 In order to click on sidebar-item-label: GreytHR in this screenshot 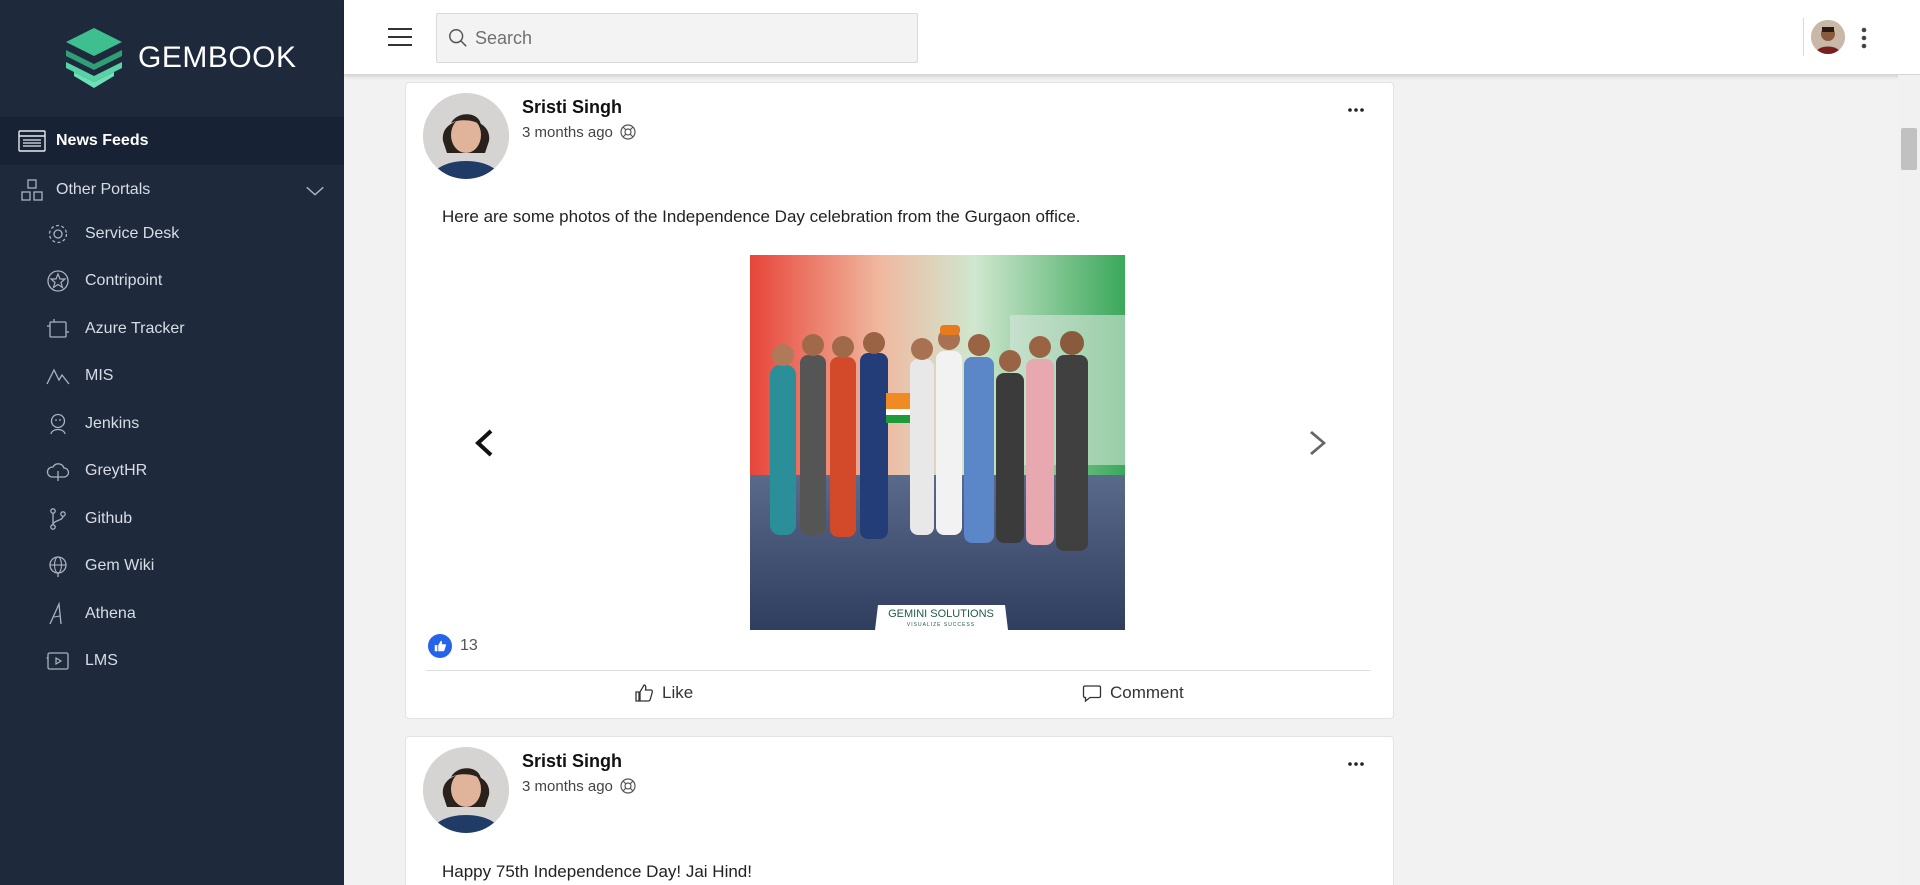, I will do `click(116, 471)`.